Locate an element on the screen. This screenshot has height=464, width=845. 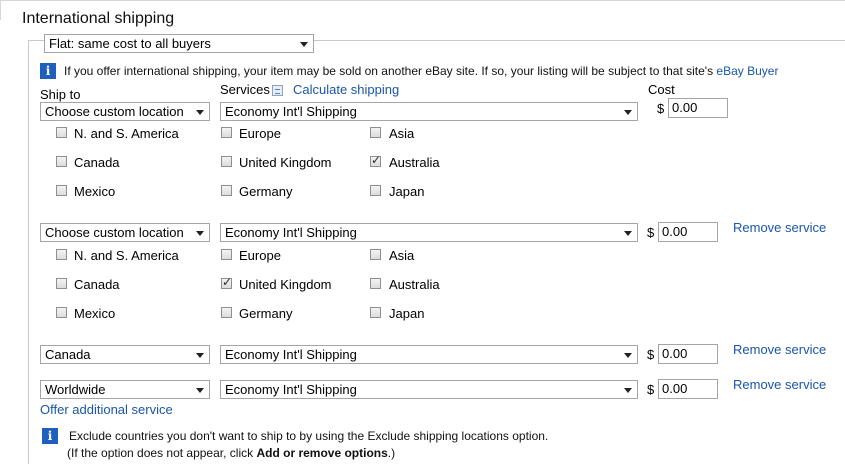
ship-to-select-2: Choose custom location is located at coordinates (125, 232).